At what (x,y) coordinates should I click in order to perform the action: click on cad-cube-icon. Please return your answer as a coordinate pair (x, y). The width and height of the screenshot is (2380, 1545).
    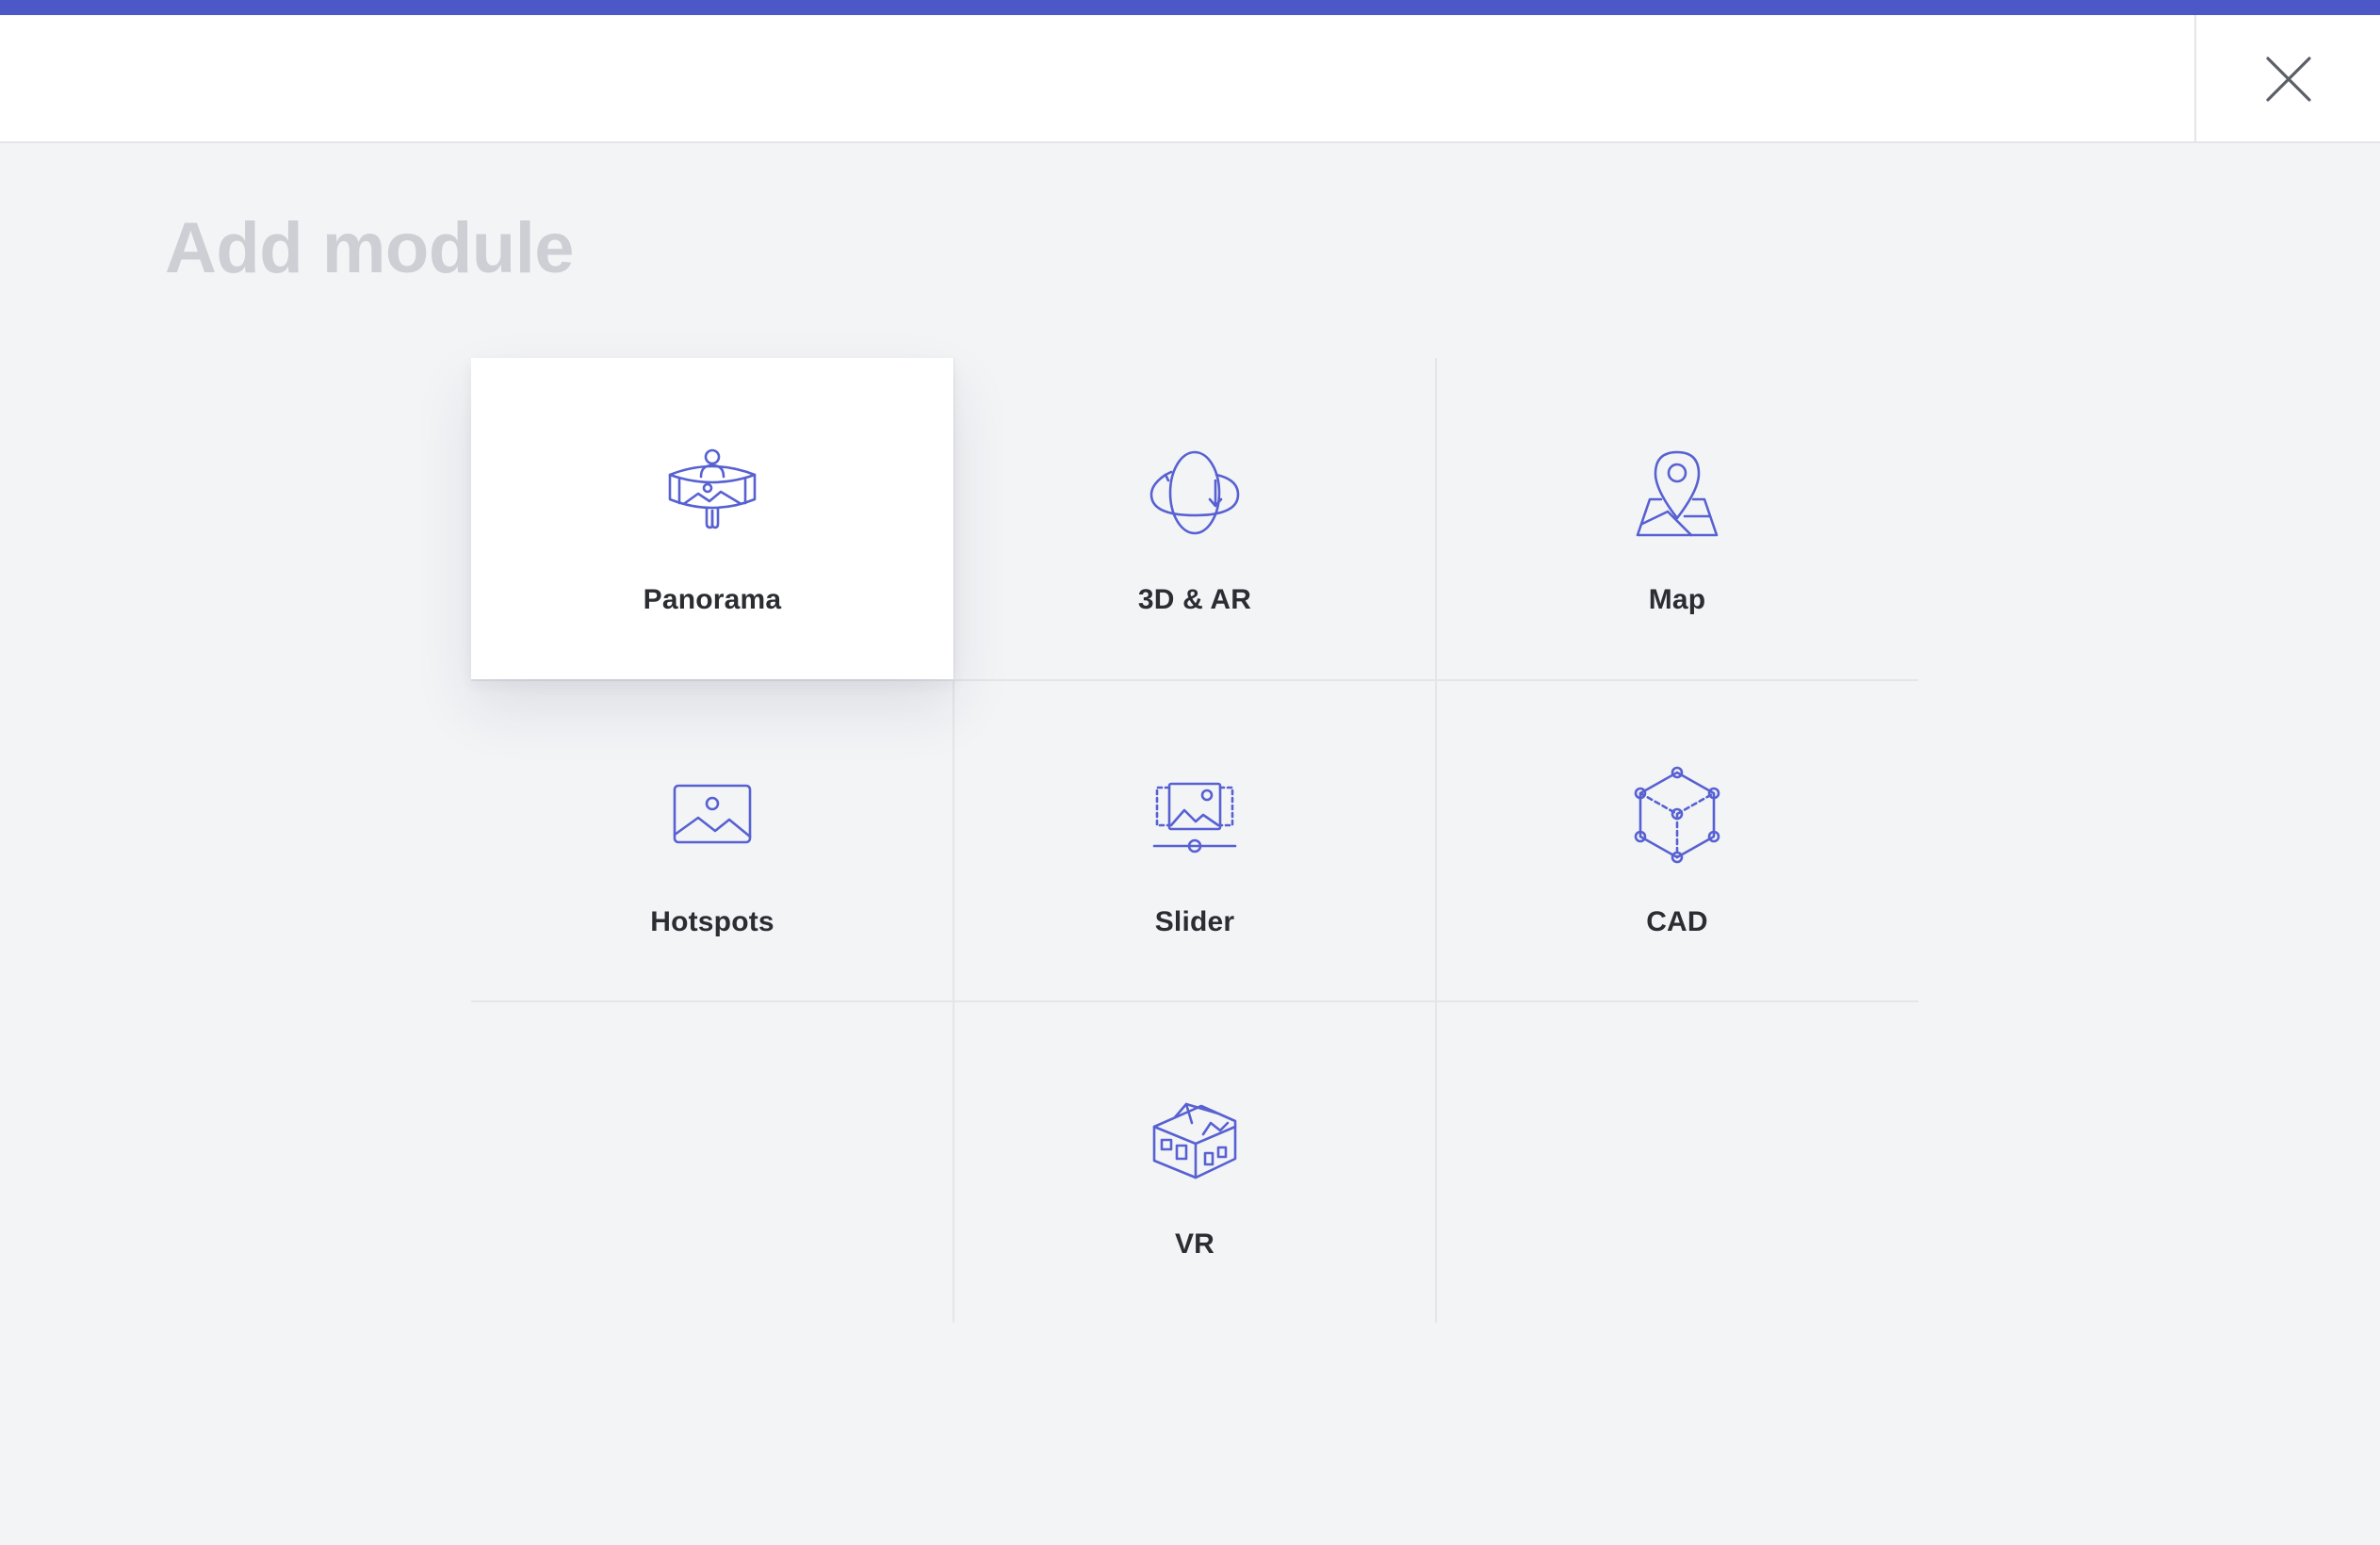
    Looking at the image, I should click on (1677, 815).